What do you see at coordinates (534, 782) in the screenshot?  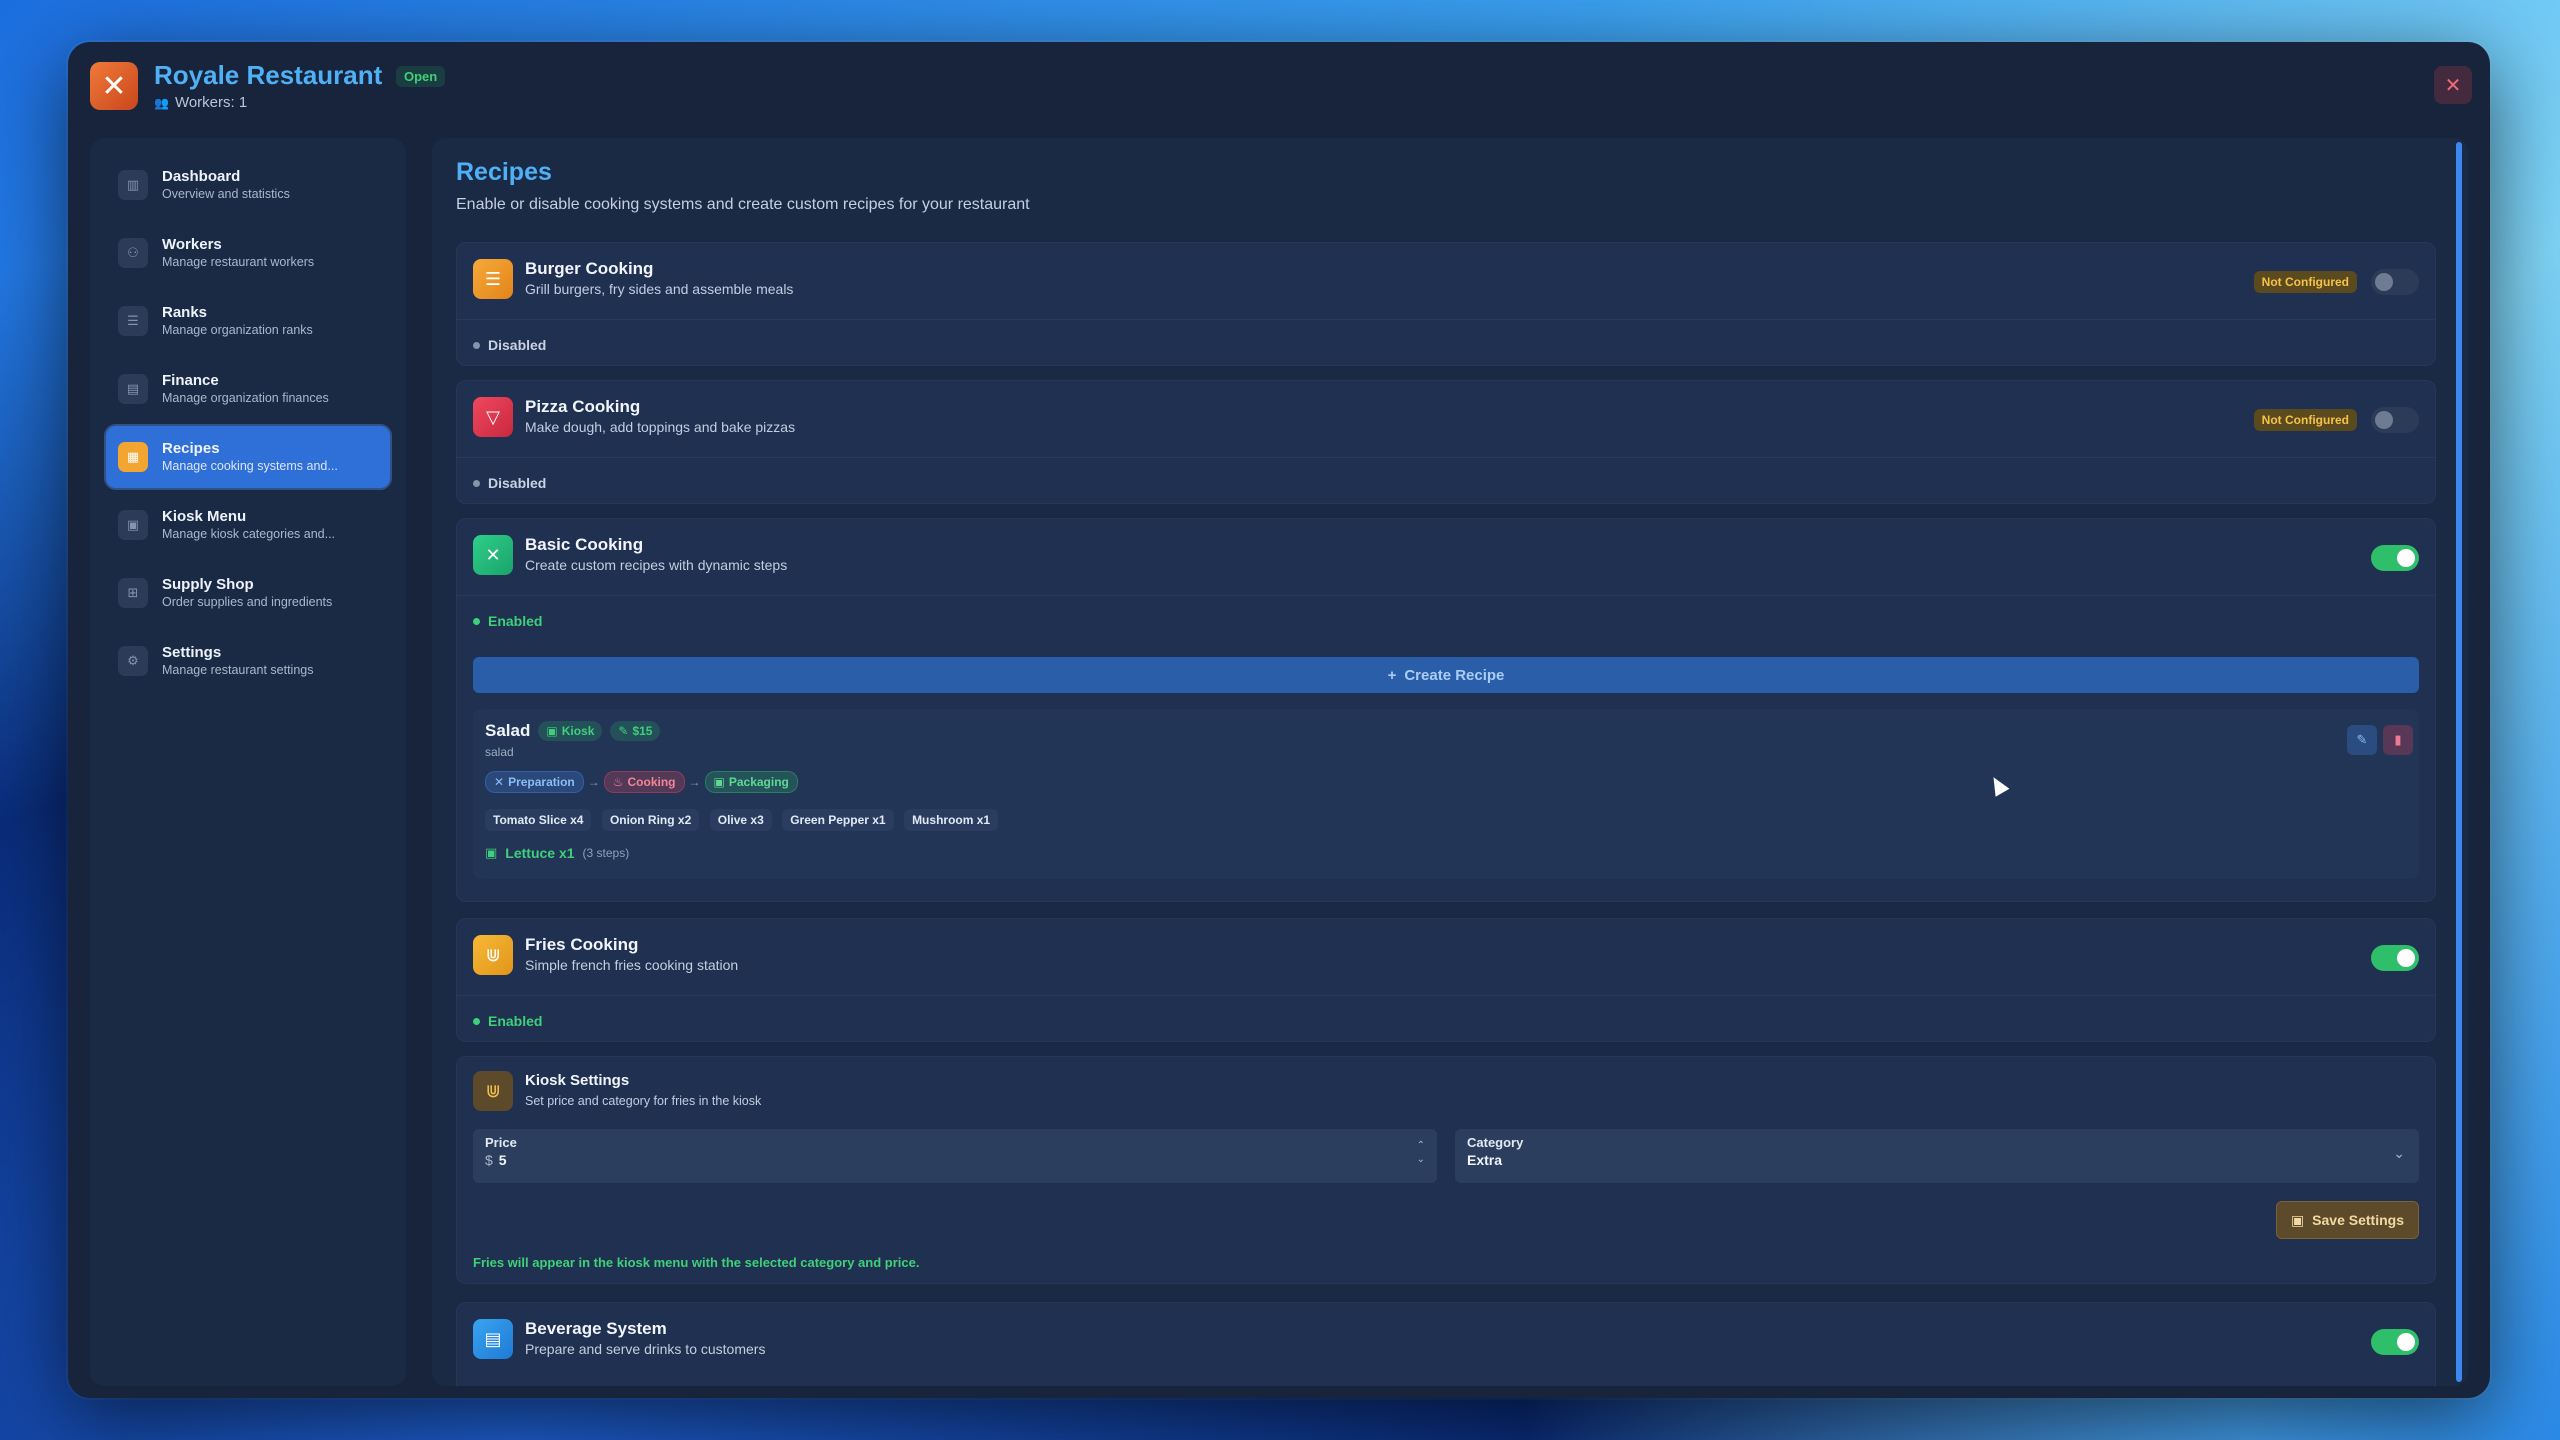 I see `step-preparation: ✕ Preparation` at bounding box center [534, 782].